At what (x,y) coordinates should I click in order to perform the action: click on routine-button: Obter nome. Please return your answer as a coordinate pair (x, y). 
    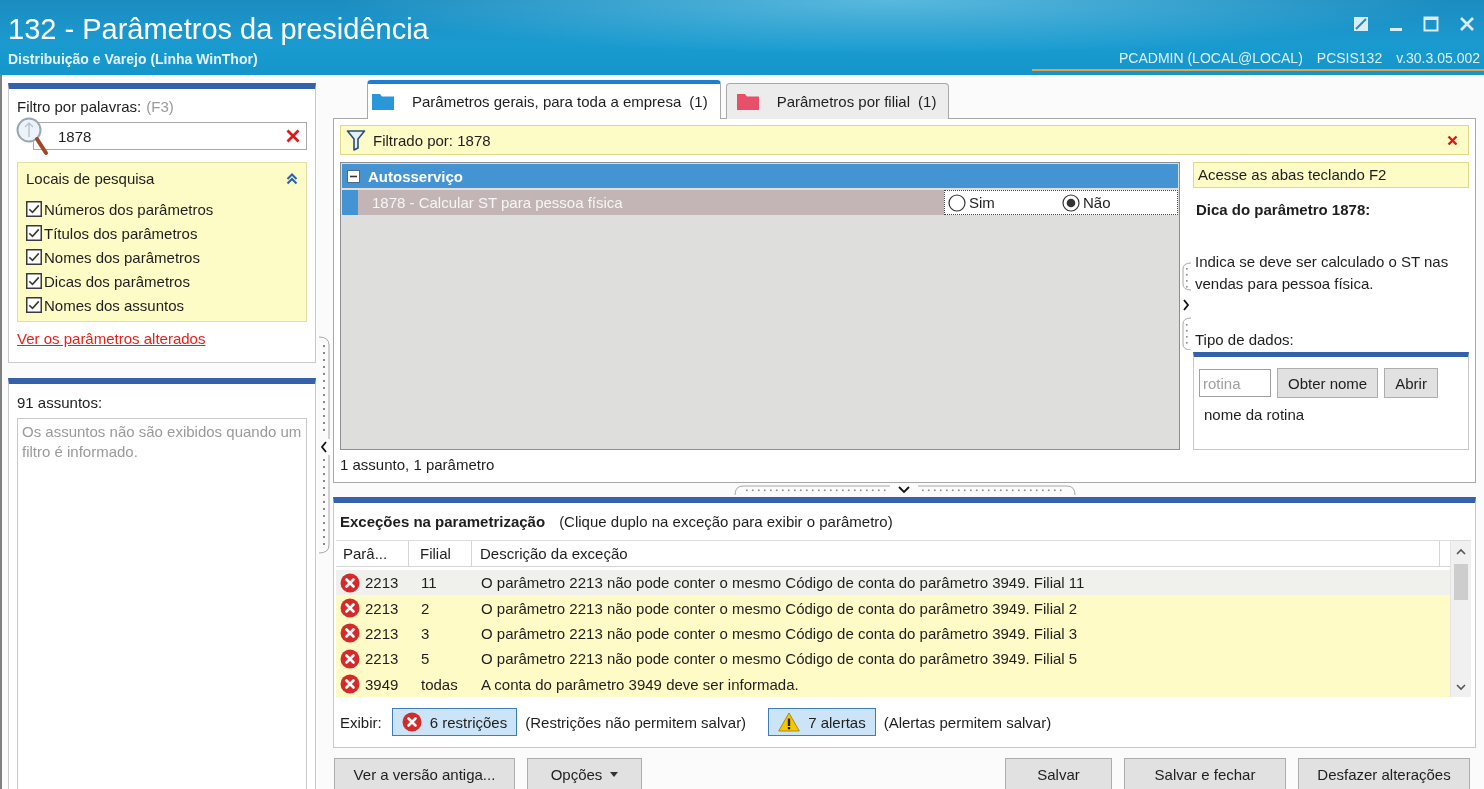
    Looking at the image, I should click on (1328, 383).